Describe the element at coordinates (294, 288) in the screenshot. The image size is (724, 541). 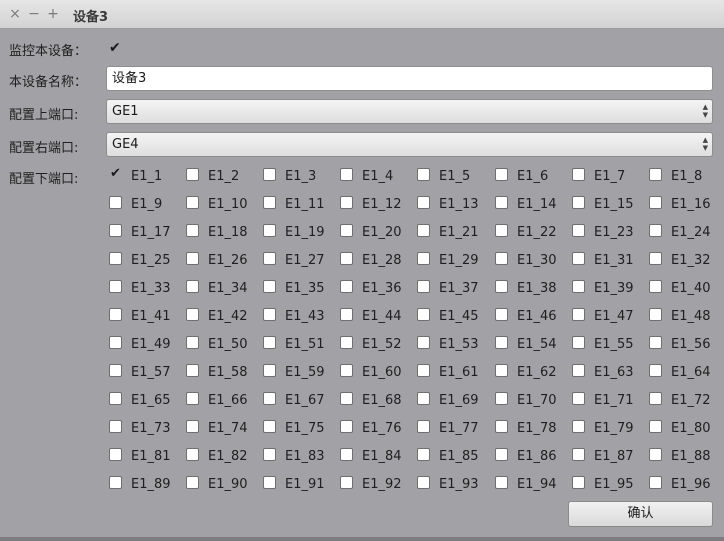
I see `port-checkbox: E1_35` at that location.